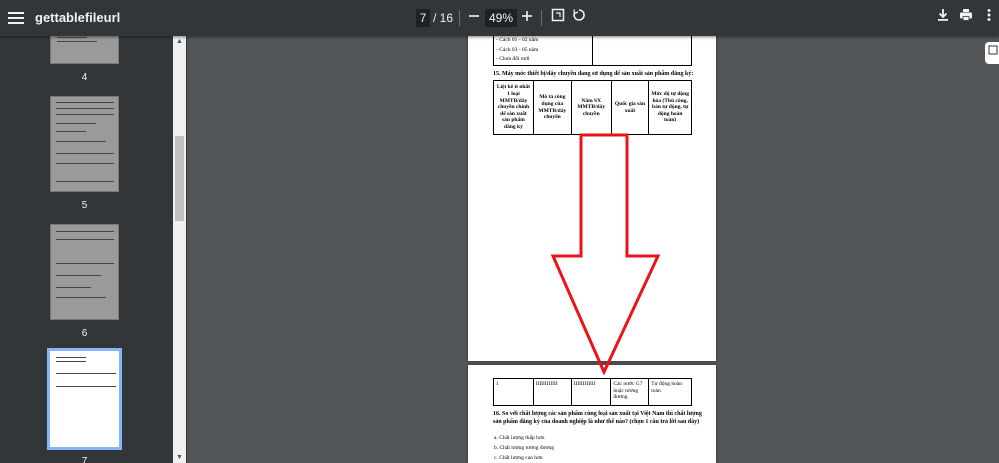  I want to click on menu-icon, so click(16, 18).